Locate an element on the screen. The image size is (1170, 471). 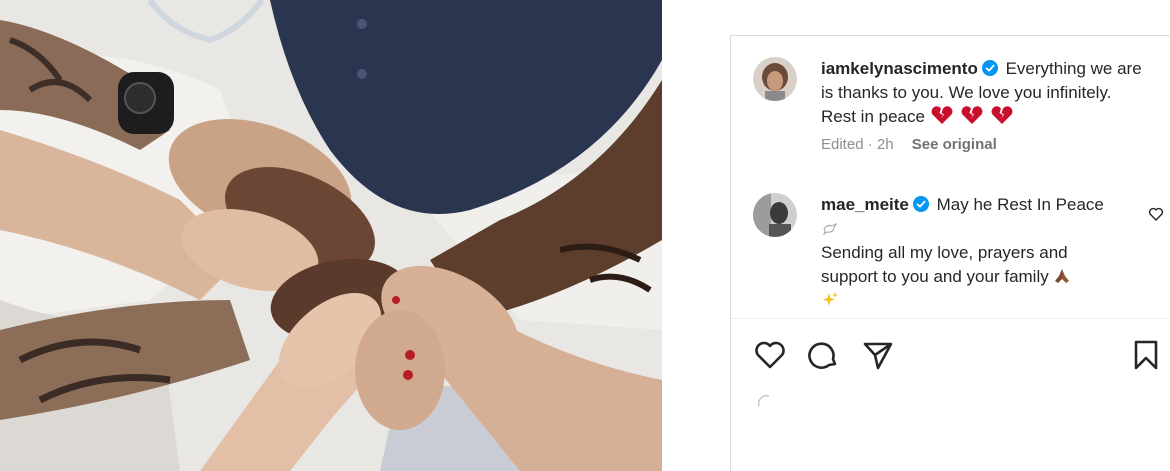
loading-spinner-icon is located at coordinates (763, 400).